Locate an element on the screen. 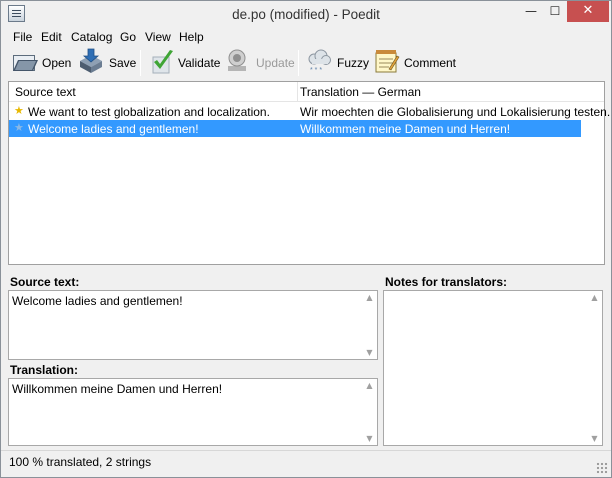 The image size is (612, 478). open-button: Open is located at coordinates (40, 62).